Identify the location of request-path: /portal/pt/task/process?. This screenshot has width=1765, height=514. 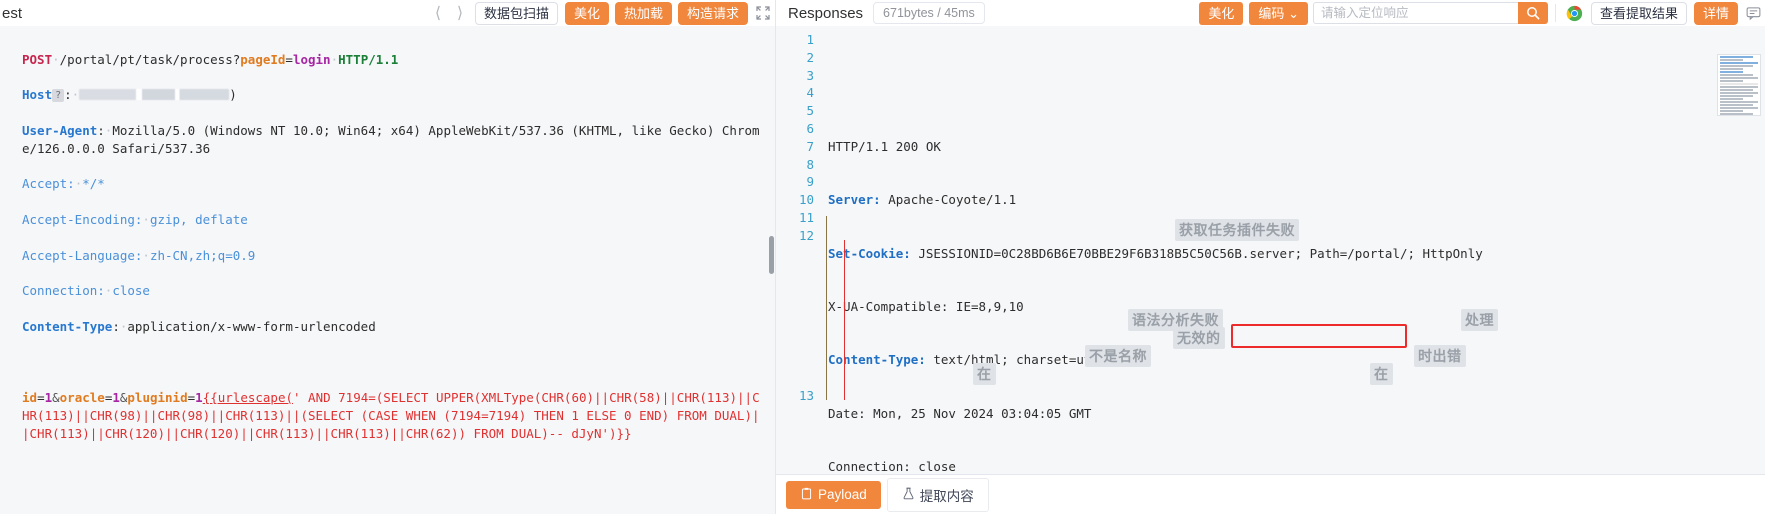
(150, 59).